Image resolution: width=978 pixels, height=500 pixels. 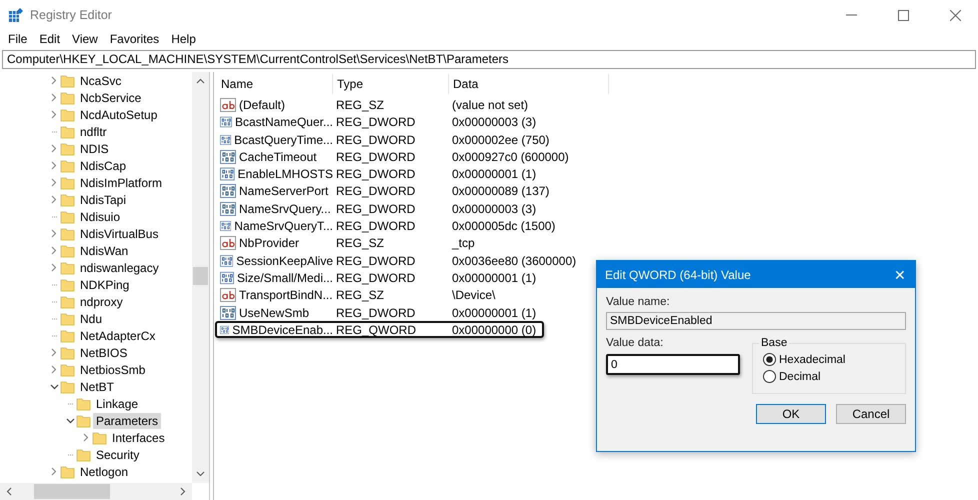 What do you see at coordinates (94, 148) in the screenshot?
I see `tree-item: NDIS` at bounding box center [94, 148].